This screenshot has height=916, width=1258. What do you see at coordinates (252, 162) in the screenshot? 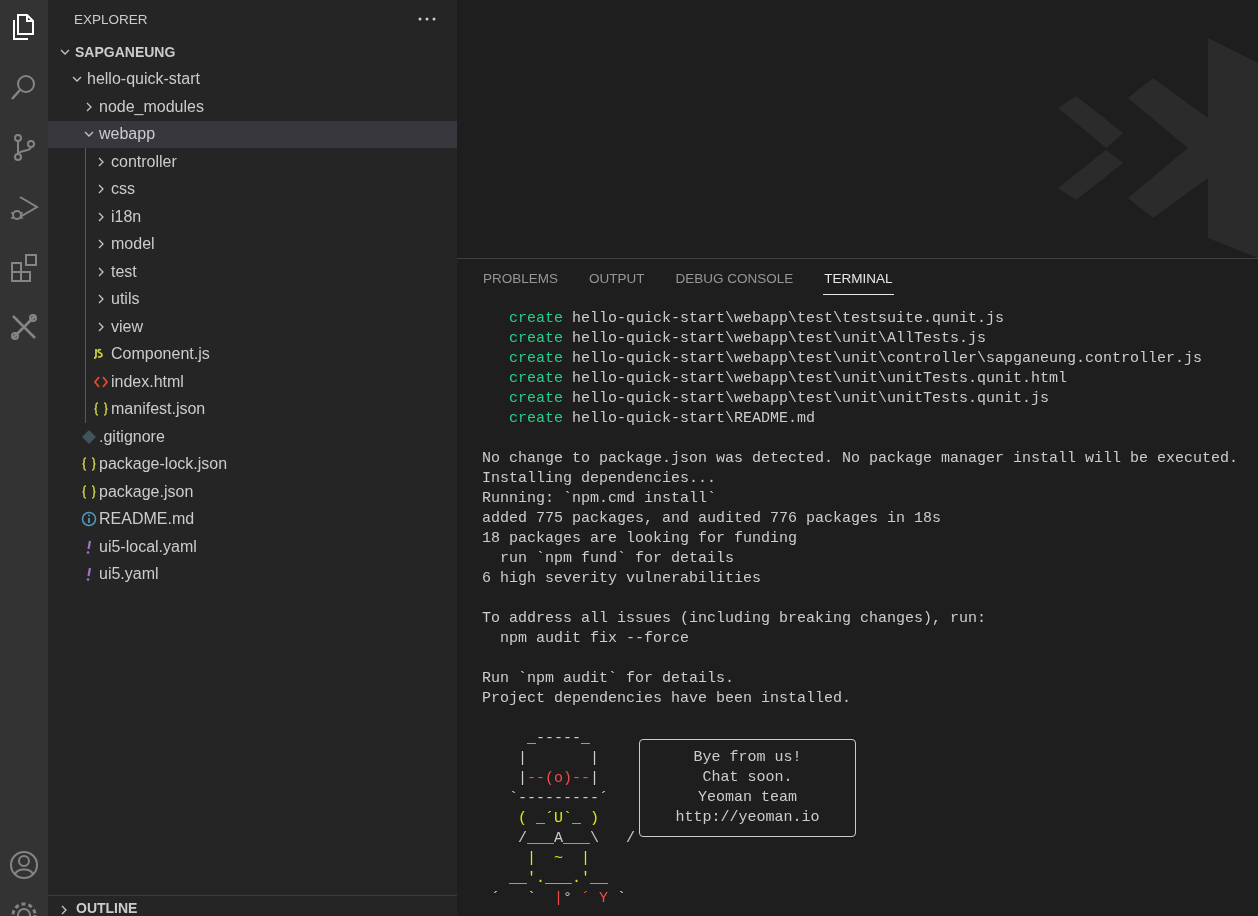
I see `tree-item: controller` at bounding box center [252, 162].